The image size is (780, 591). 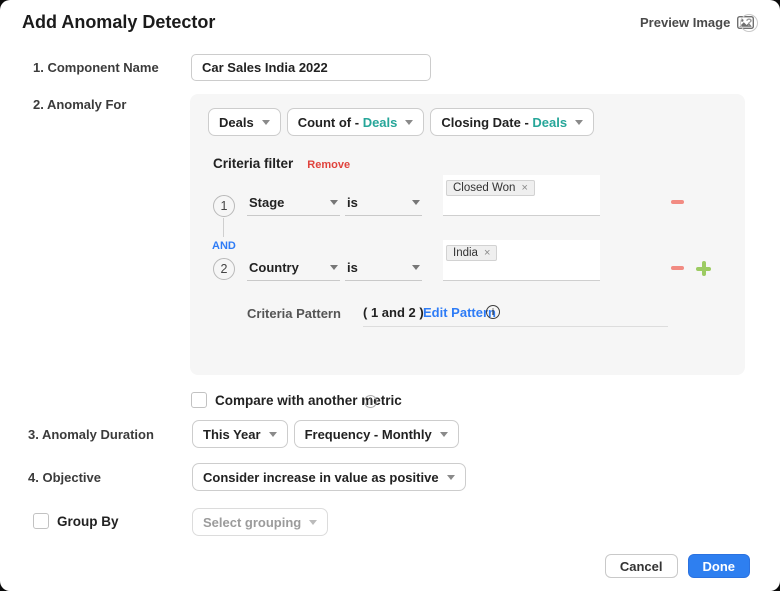 I want to click on criteria-values-box: India ×, so click(x=521, y=260).